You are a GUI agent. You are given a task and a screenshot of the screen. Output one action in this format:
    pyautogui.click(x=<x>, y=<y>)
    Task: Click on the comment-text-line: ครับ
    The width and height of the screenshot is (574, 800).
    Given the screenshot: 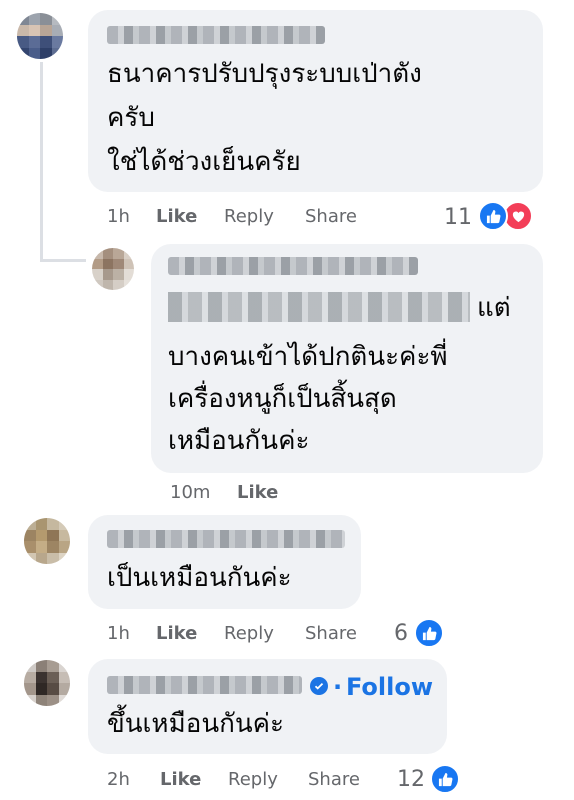 What is the action you would take?
    pyautogui.click(x=131, y=118)
    